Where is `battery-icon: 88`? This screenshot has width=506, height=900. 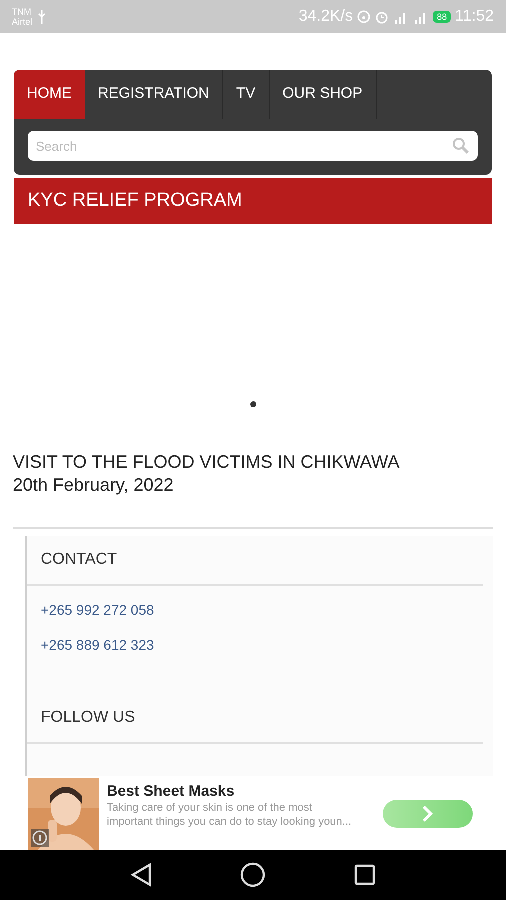
battery-icon: 88 is located at coordinates (442, 16).